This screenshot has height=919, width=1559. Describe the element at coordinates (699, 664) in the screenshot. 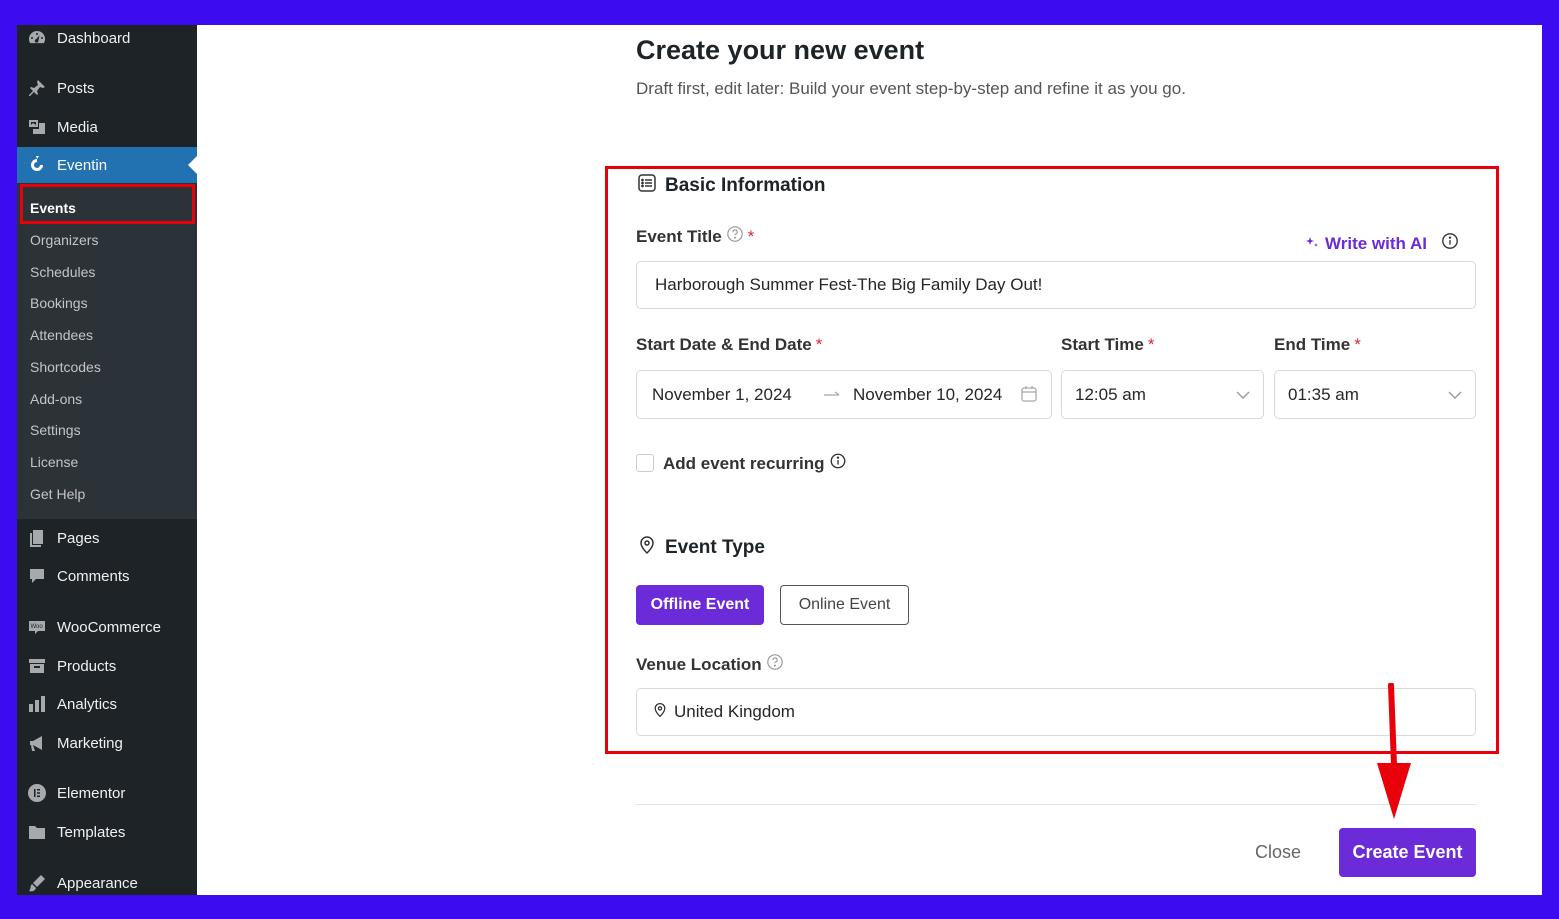

I see `venue-location-label-text: Venue Location` at that location.